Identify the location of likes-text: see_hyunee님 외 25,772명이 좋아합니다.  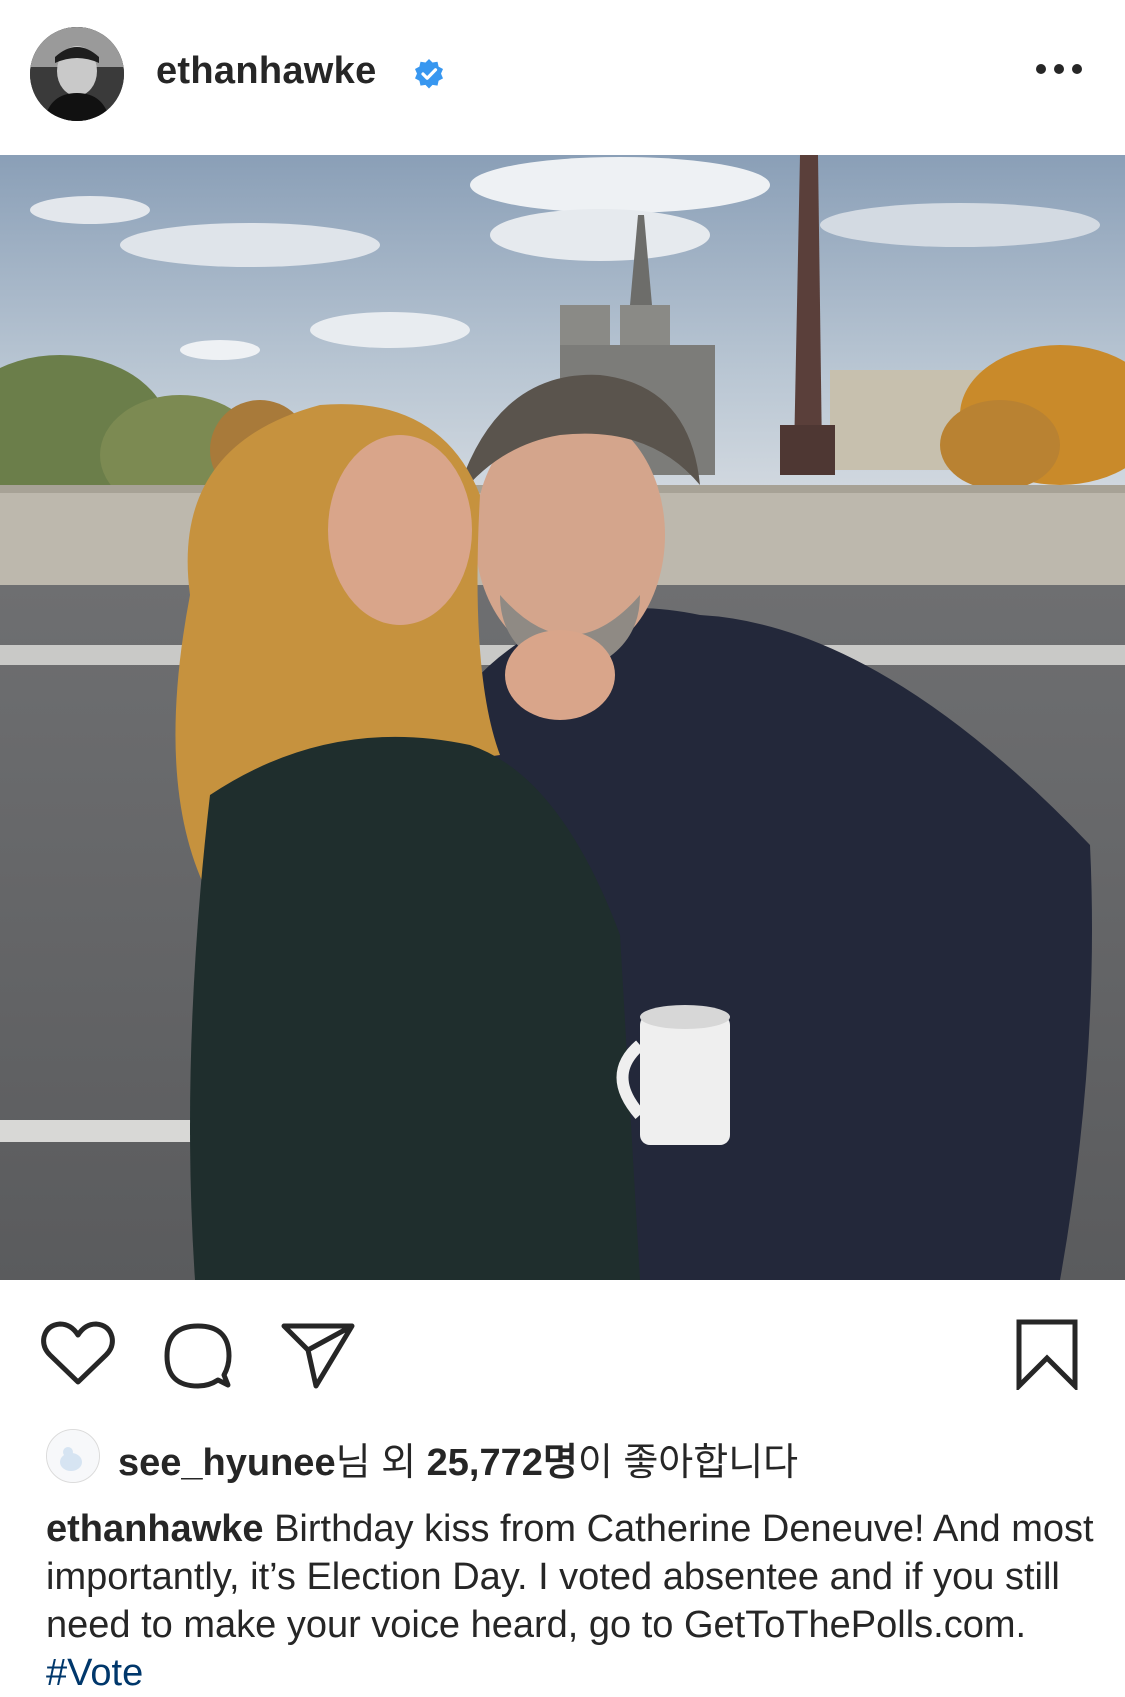
(458, 1458).